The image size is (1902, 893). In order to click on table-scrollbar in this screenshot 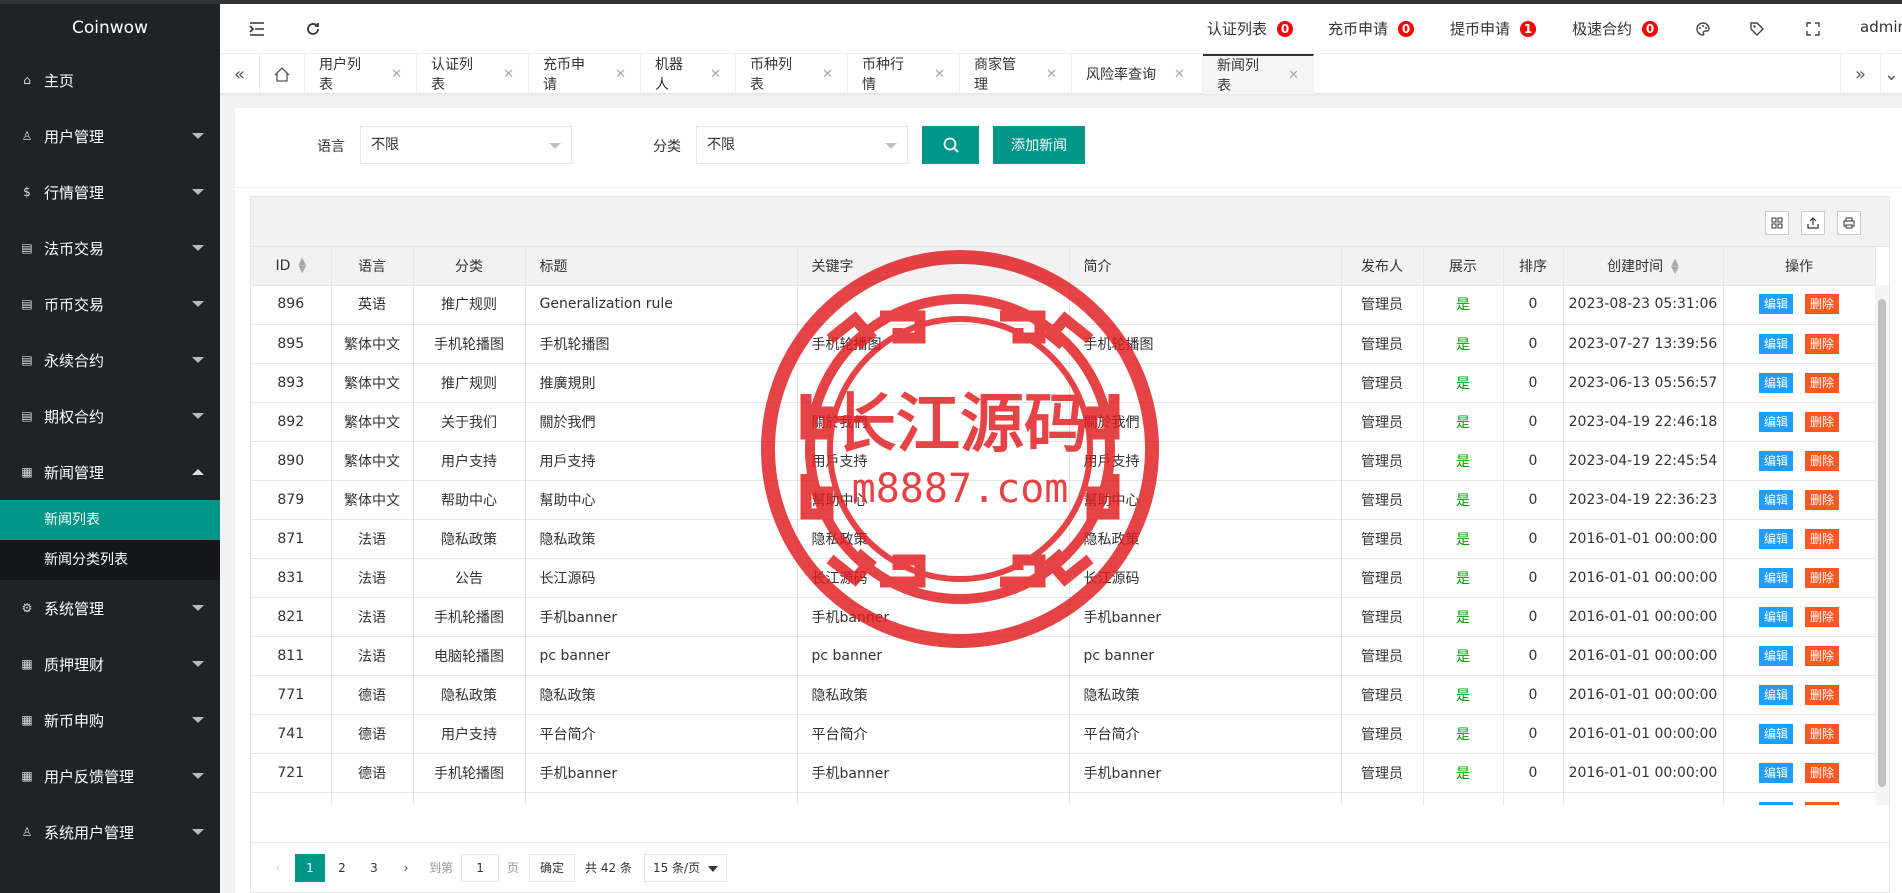, I will do `click(1882, 545)`.